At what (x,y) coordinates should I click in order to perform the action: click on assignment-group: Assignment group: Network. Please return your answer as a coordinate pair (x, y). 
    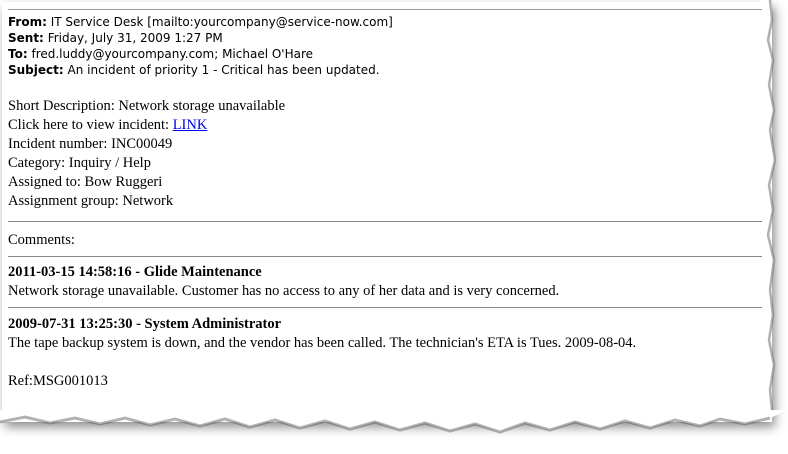
    Looking at the image, I should click on (91, 201).